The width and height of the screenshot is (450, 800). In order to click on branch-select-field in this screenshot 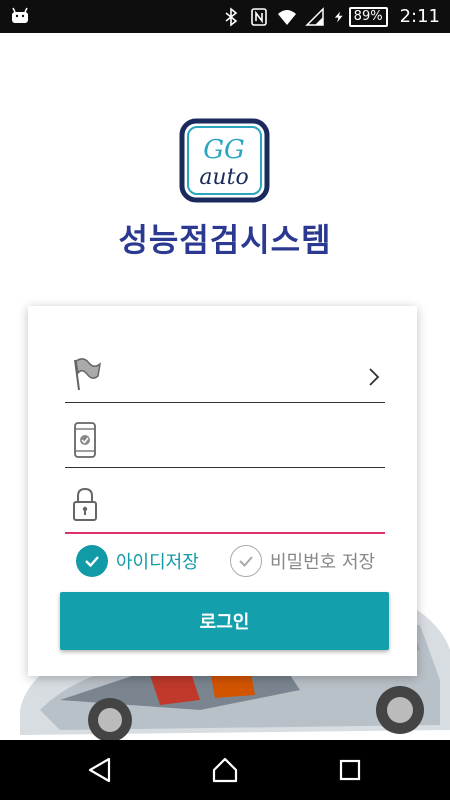, I will do `click(225, 376)`.